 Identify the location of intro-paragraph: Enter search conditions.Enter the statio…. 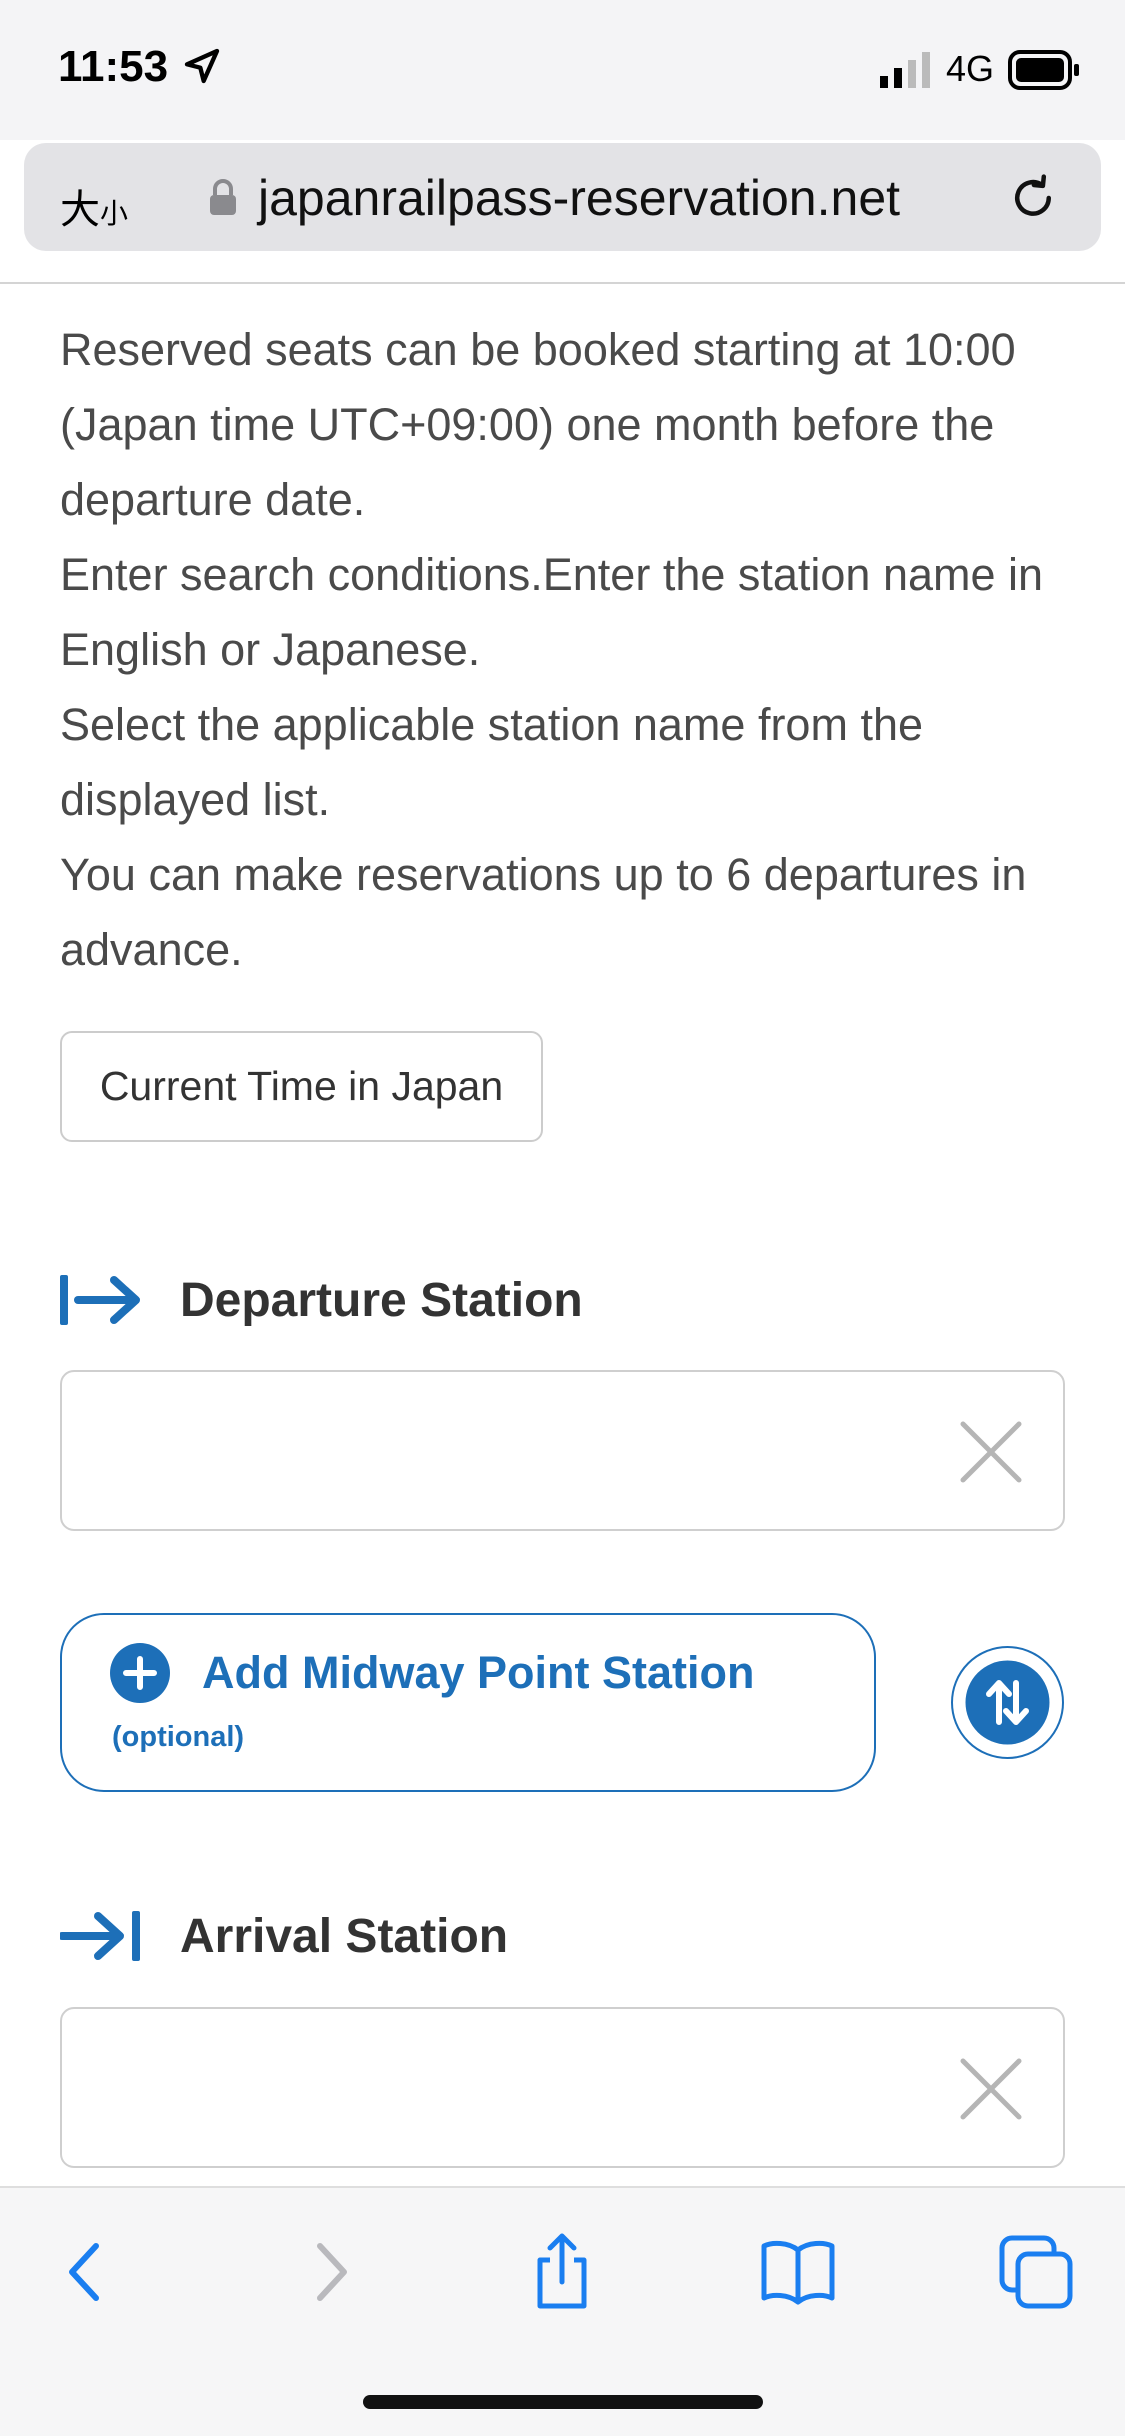
(552, 612).